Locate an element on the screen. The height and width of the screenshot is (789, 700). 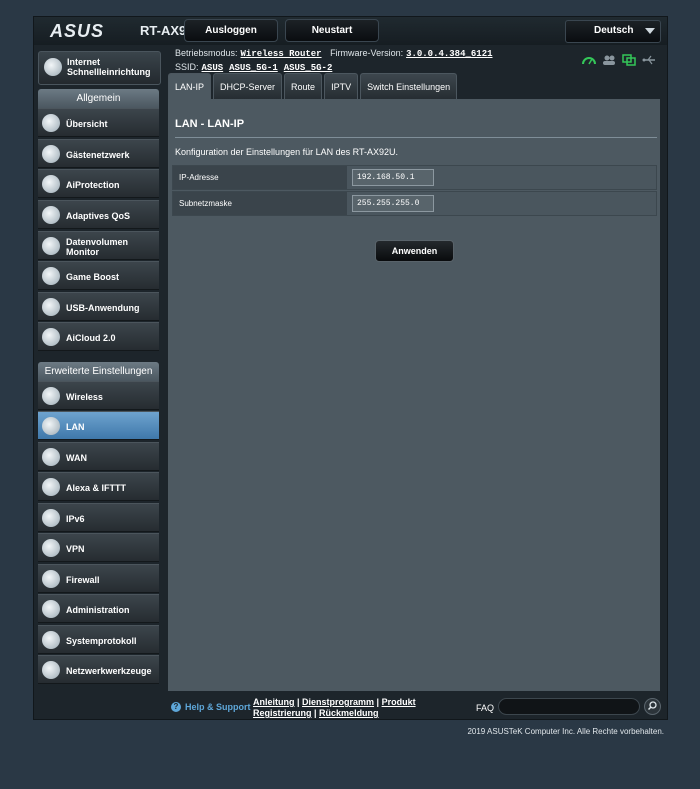
tab-iptv: IPTV is located at coordinates (341, 86).